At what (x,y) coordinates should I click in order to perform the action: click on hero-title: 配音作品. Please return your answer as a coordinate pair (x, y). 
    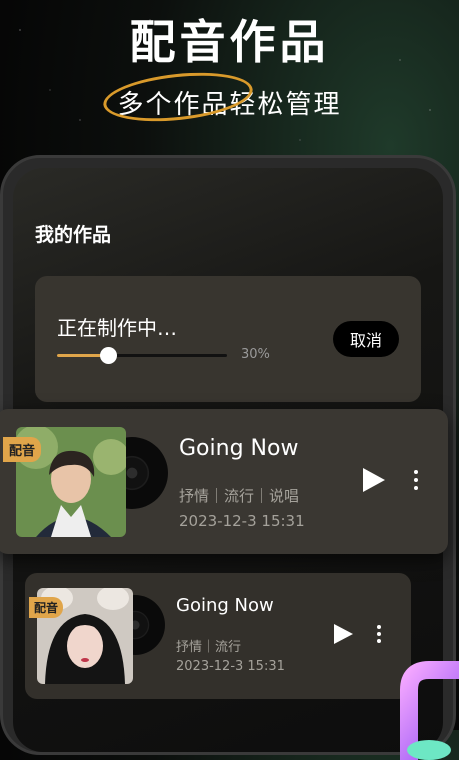
    Looking at the image, I should click on (229, 42).